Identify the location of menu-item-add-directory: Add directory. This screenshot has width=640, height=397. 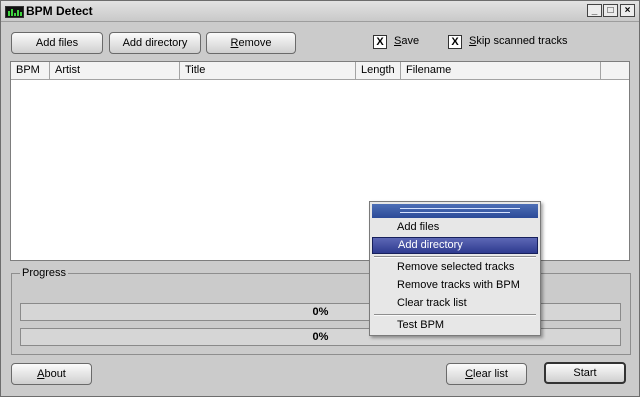
(455, 245).